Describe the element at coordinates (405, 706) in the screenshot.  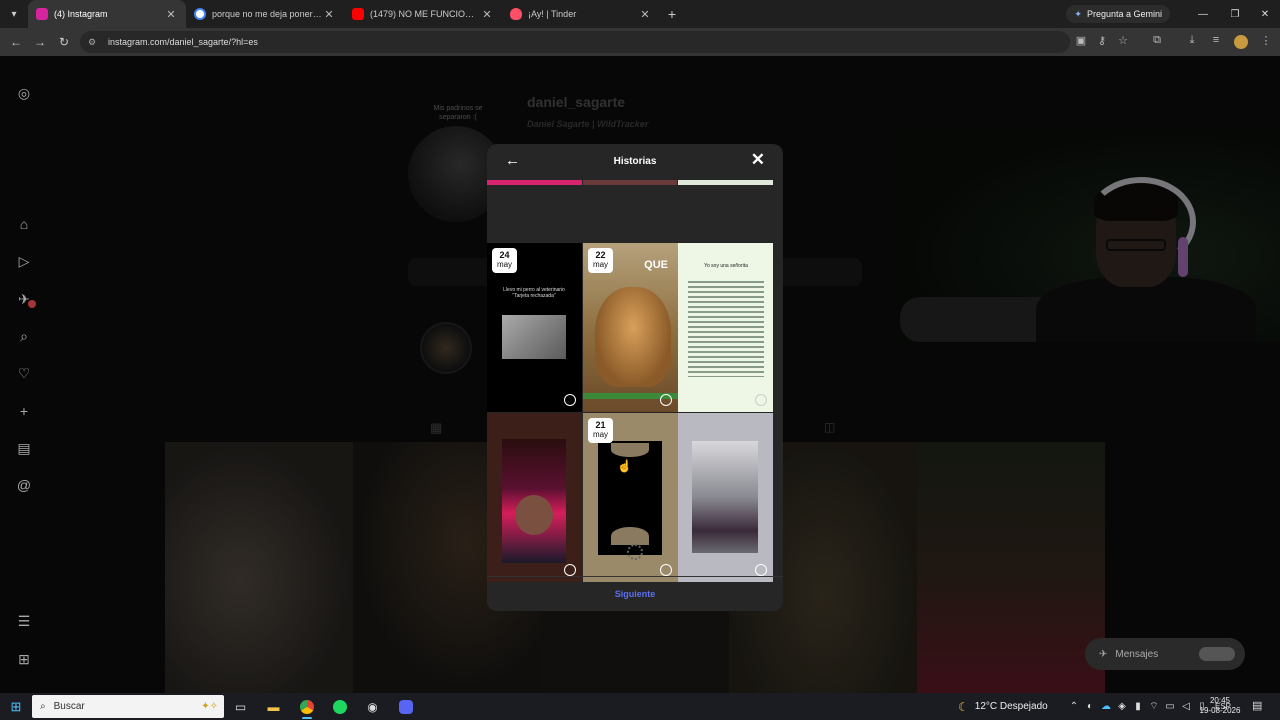
I see `discord-icon` at that location.